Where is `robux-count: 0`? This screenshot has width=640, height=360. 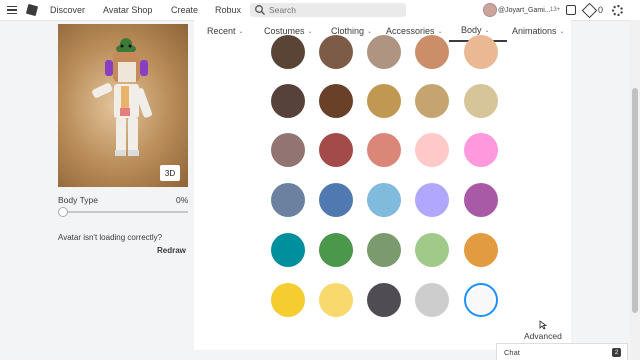
robux-count: 0 is located at coordinates (600, 10).